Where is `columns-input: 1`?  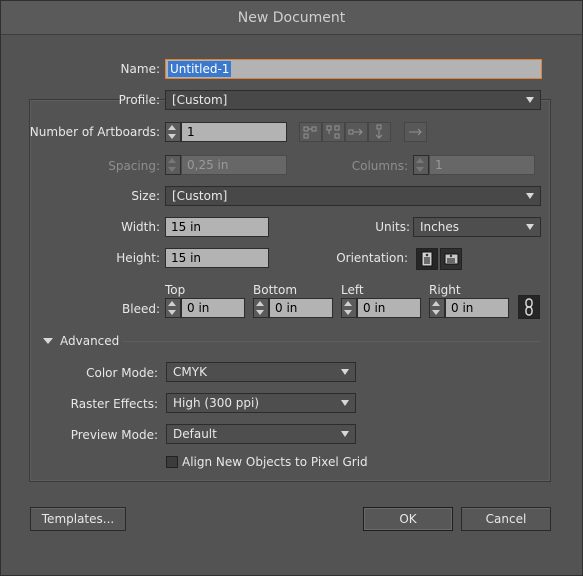 columns-input: 1 is located at coordinates (482, 165).